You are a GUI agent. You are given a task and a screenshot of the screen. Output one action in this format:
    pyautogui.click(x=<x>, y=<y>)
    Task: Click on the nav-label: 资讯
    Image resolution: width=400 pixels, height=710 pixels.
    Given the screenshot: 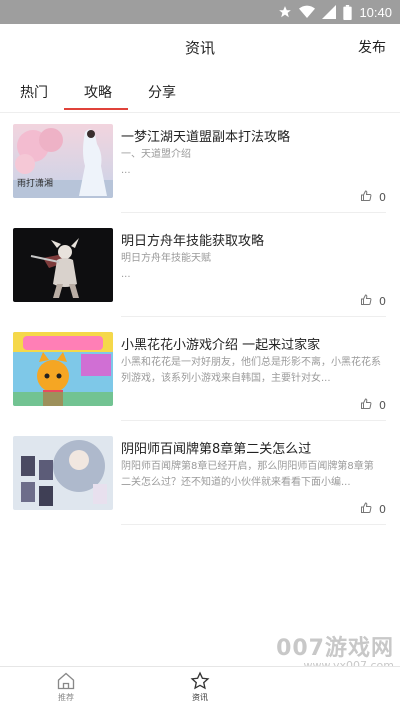 What is the action you would take?
    pyautogui.click(x=200, y=697)
    